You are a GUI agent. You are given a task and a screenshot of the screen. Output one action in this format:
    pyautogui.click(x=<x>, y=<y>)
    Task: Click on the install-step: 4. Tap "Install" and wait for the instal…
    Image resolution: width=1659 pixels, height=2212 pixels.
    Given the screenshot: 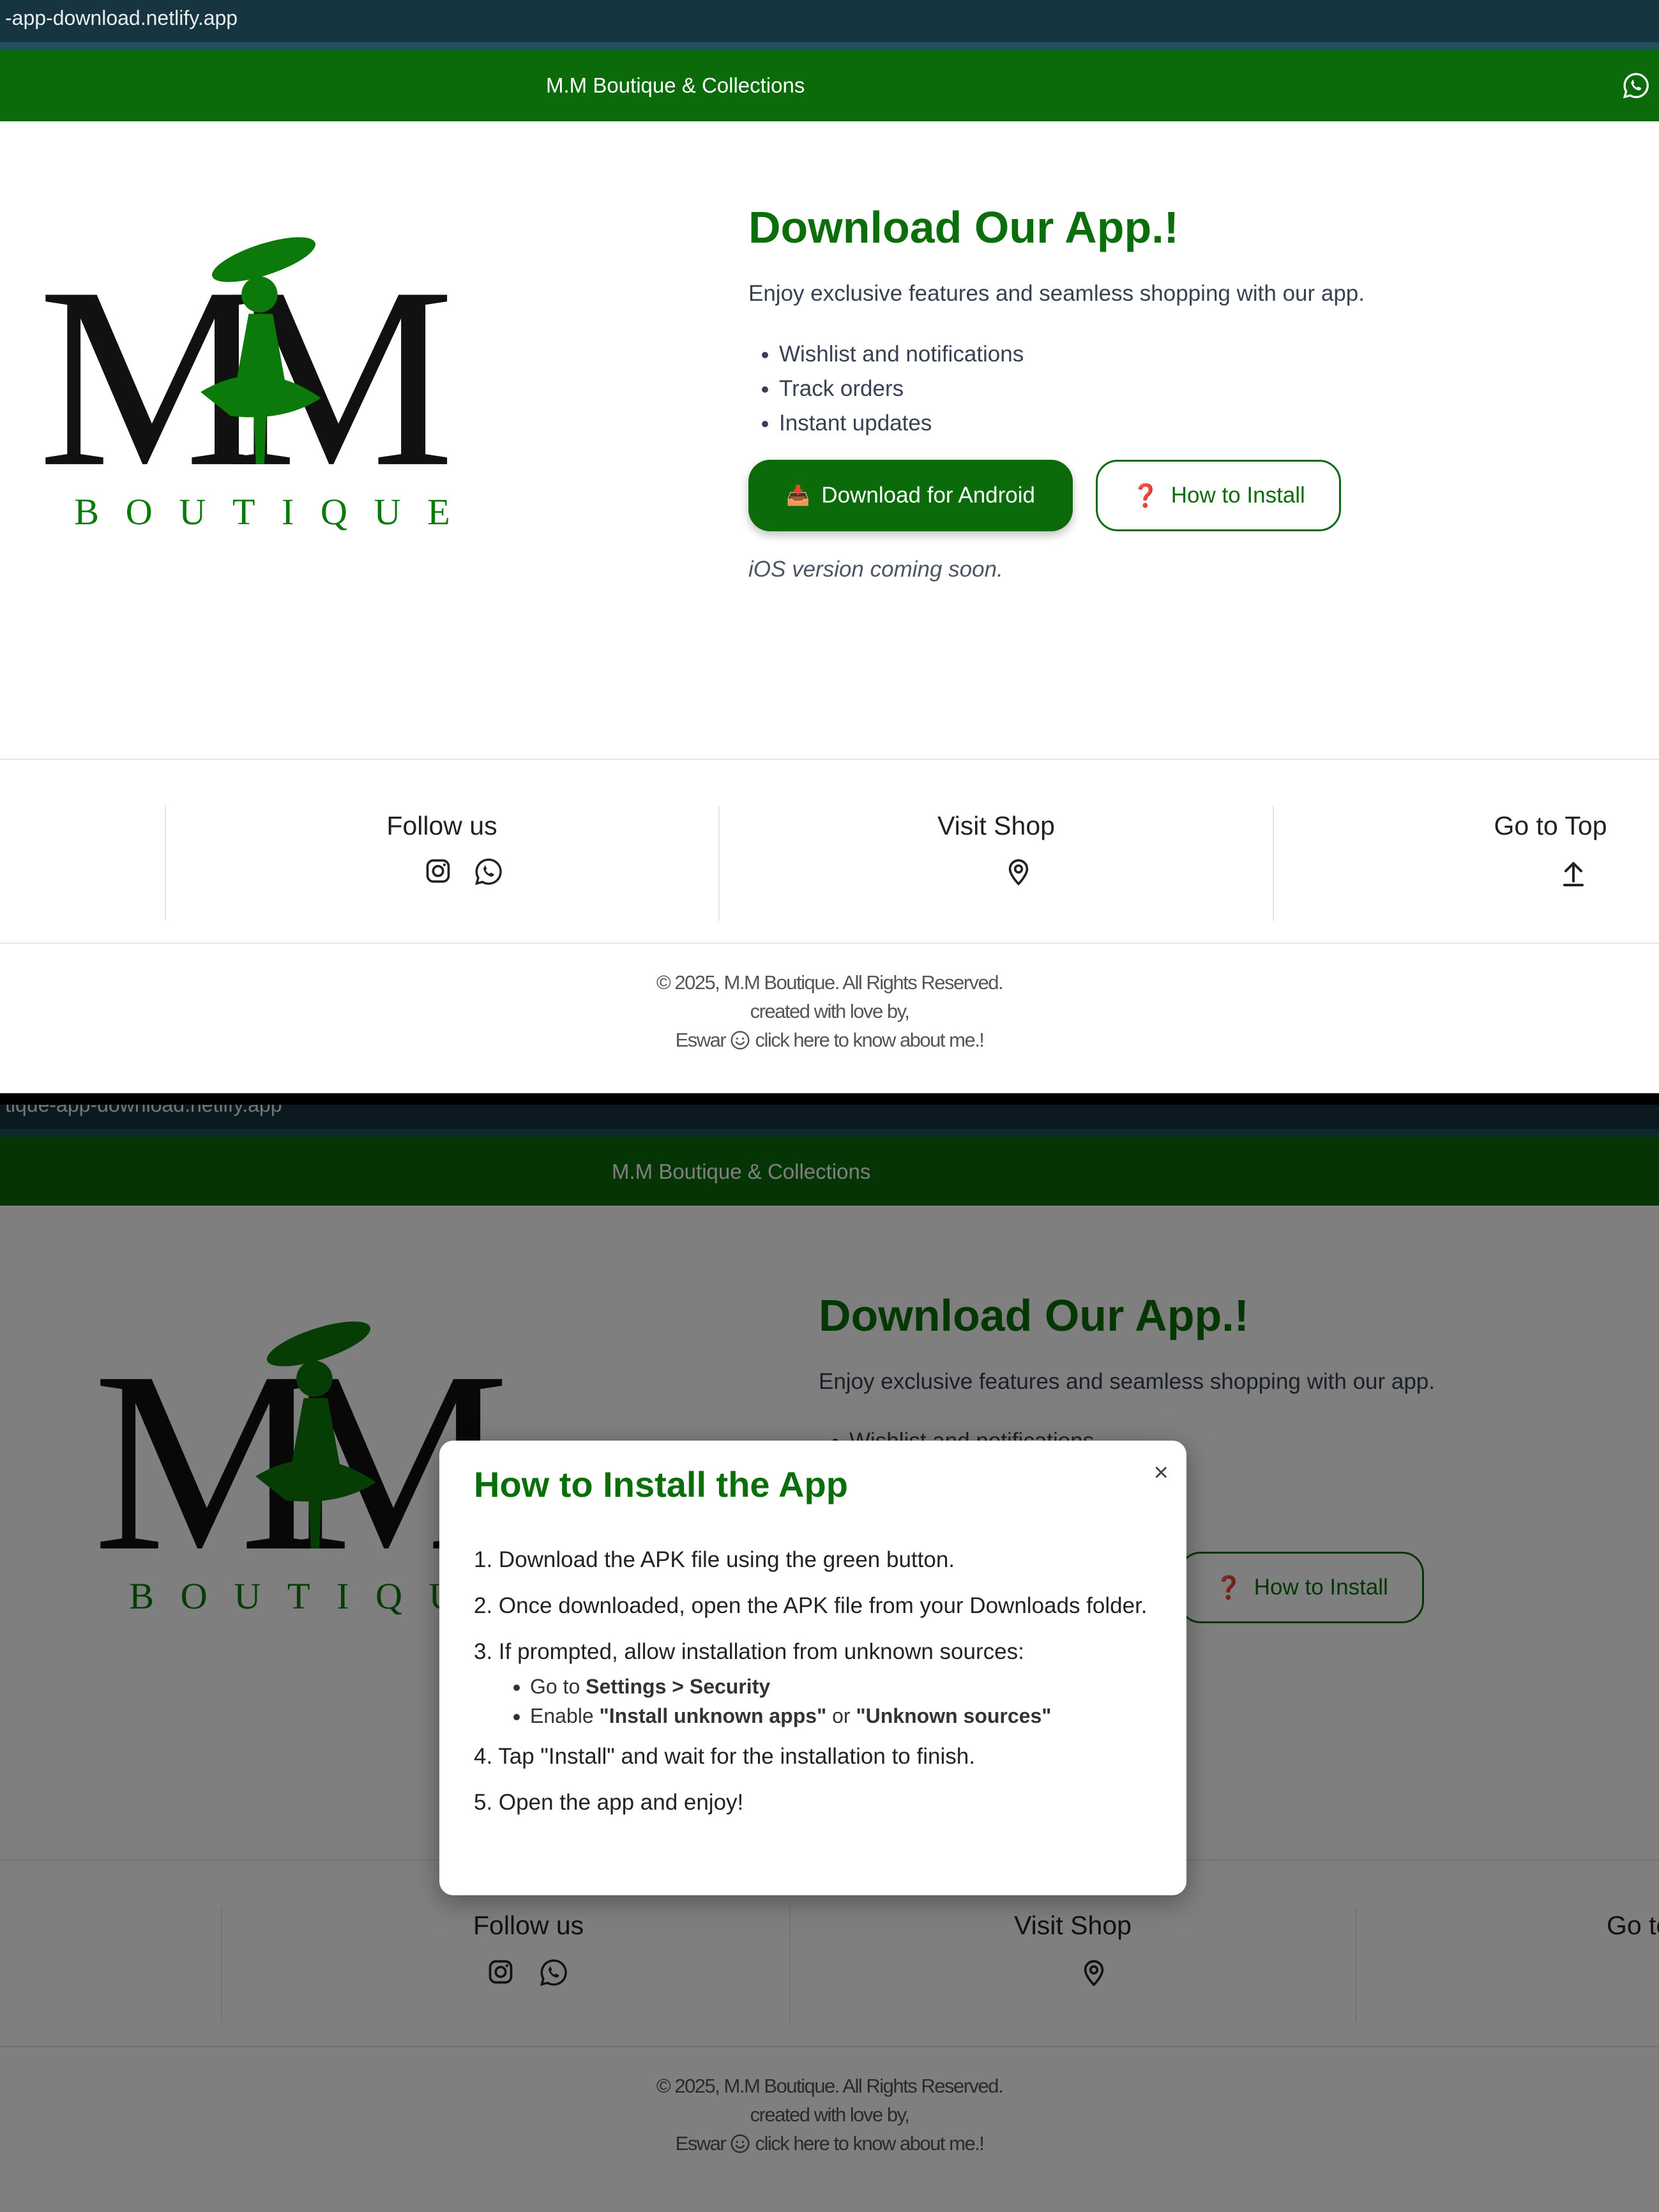 What is the action you would take?
    pyautogui.click(x=725, y=1757)
    